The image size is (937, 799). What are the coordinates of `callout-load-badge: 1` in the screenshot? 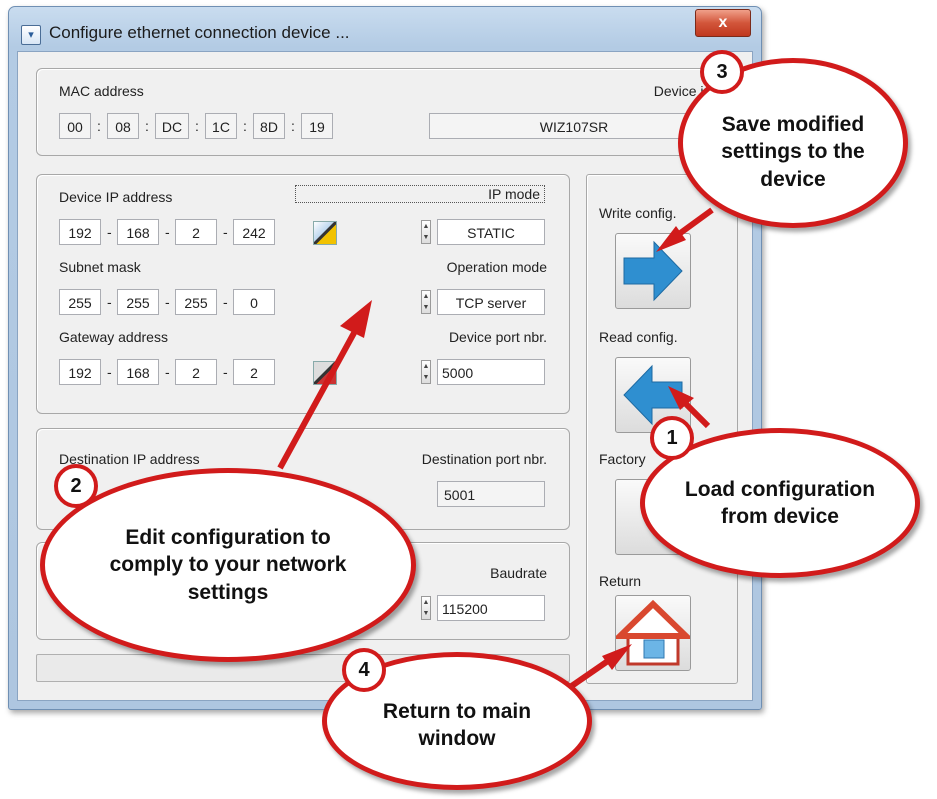 It's located at (672, 438).